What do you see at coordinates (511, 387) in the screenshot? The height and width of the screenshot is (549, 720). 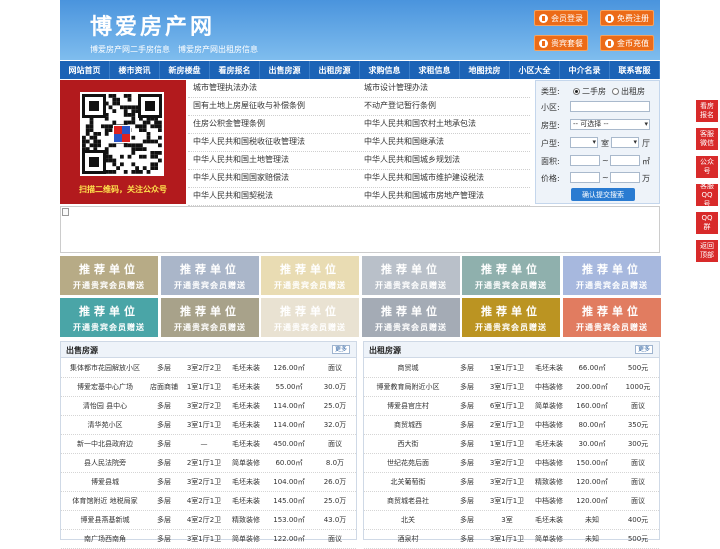 I see `table-row: 博爱教育局附近小区 多层 3室1厅1卫 中档装修 200.00㎡ 1000元` at bounding box center [511, 387].